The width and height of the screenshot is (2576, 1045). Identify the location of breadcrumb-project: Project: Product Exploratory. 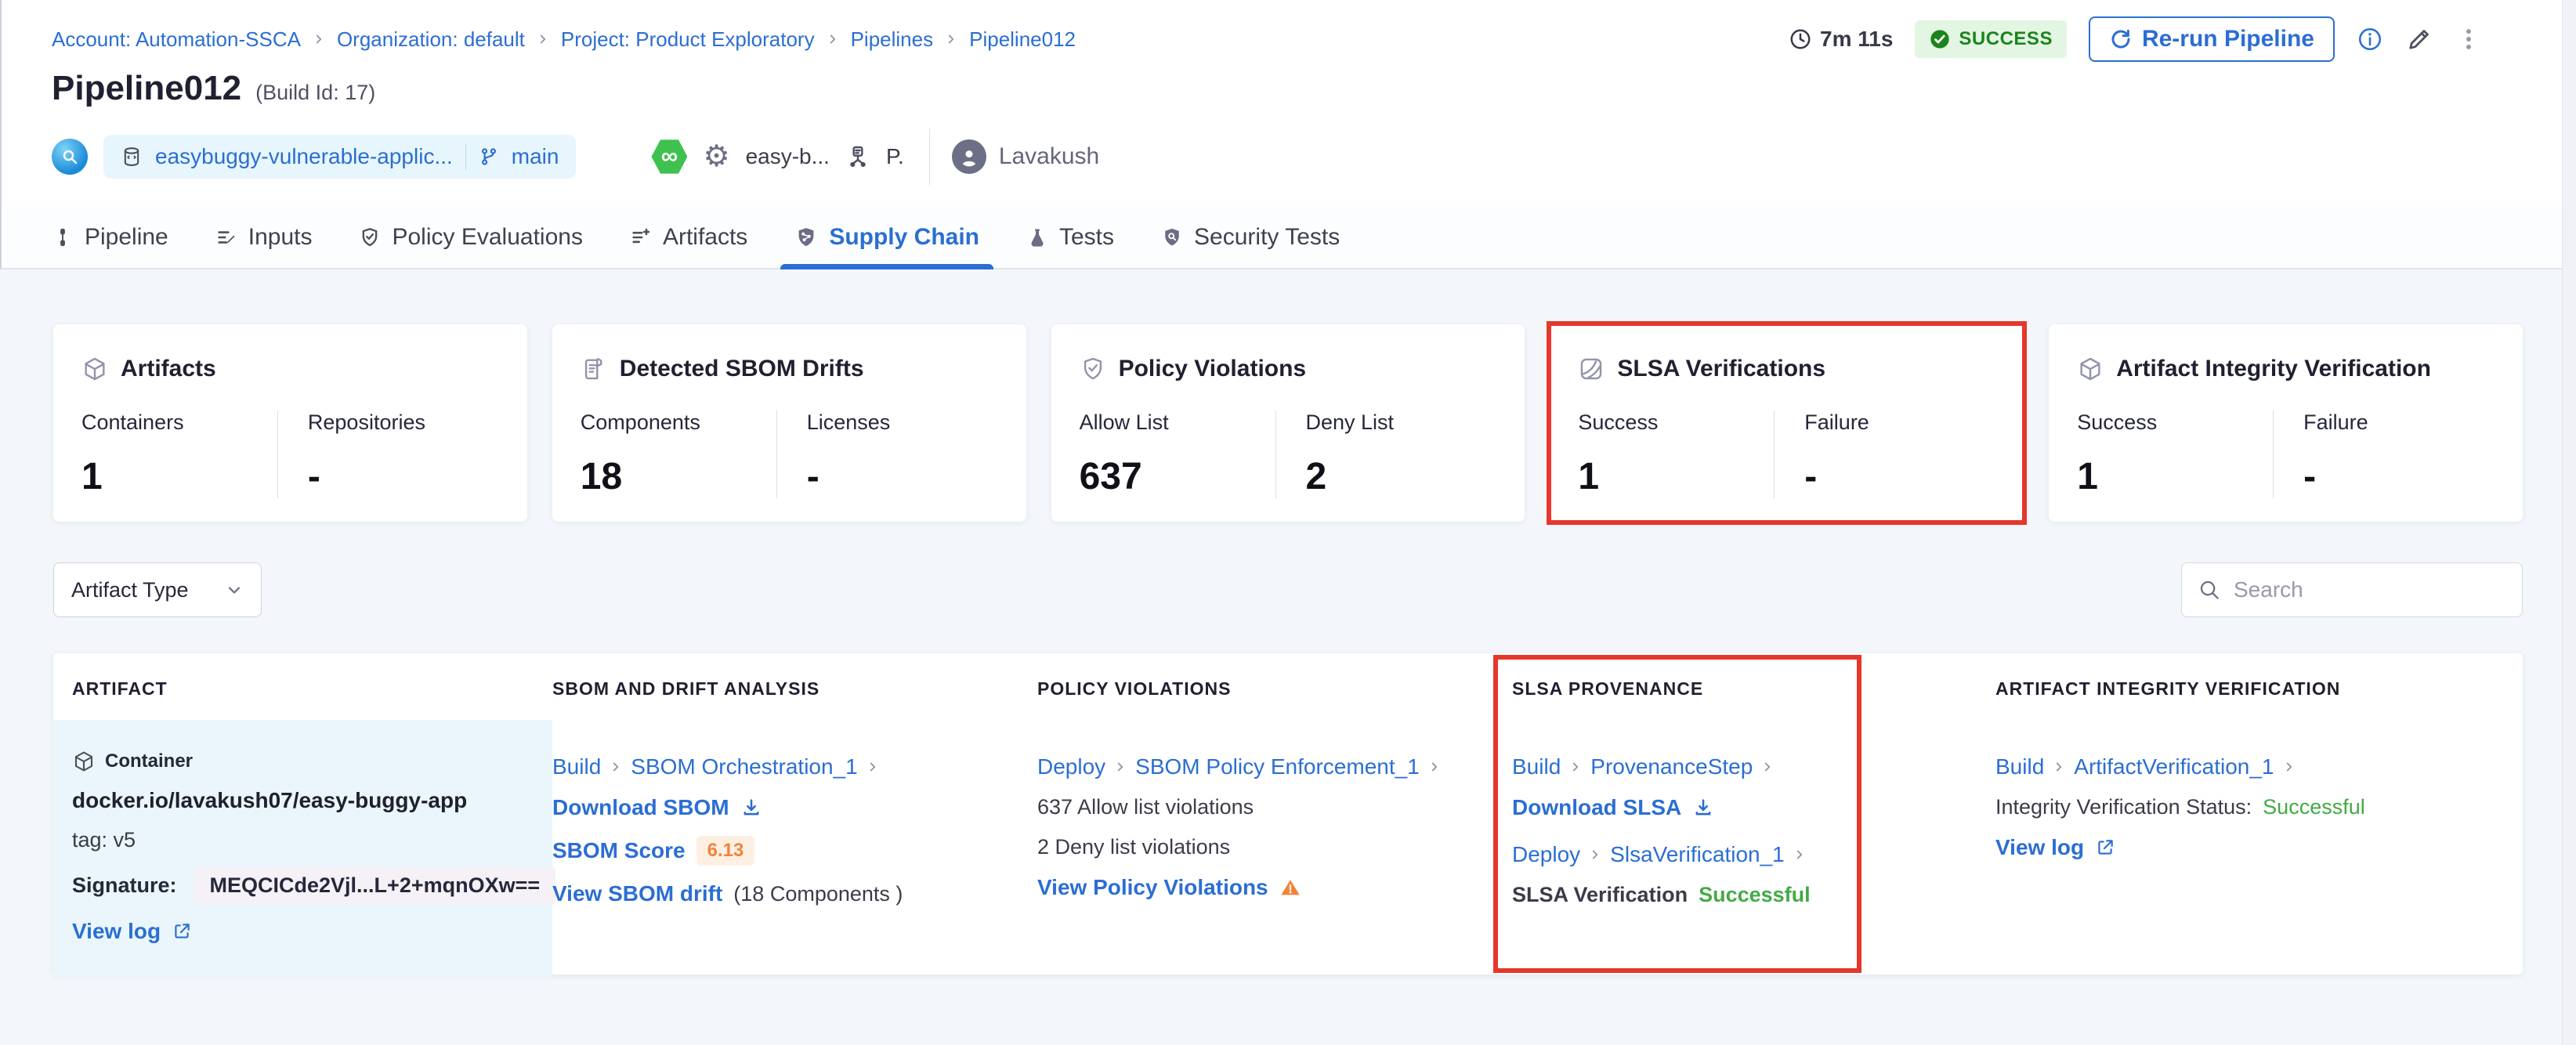
(688, 39).